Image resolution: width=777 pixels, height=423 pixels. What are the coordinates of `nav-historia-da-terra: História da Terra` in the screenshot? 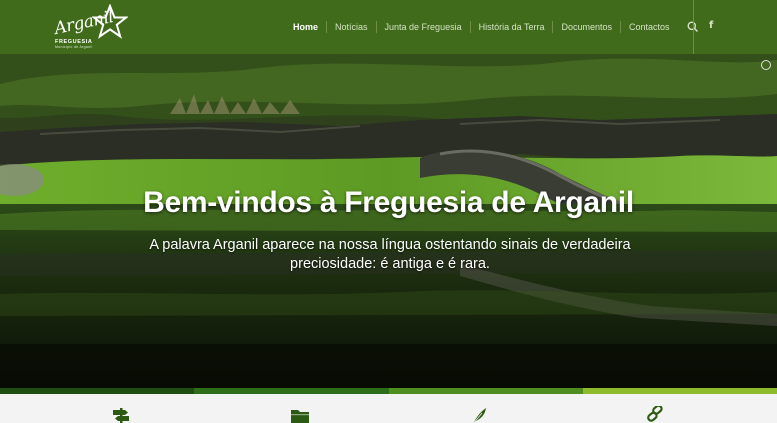 It's located at (511, 27).